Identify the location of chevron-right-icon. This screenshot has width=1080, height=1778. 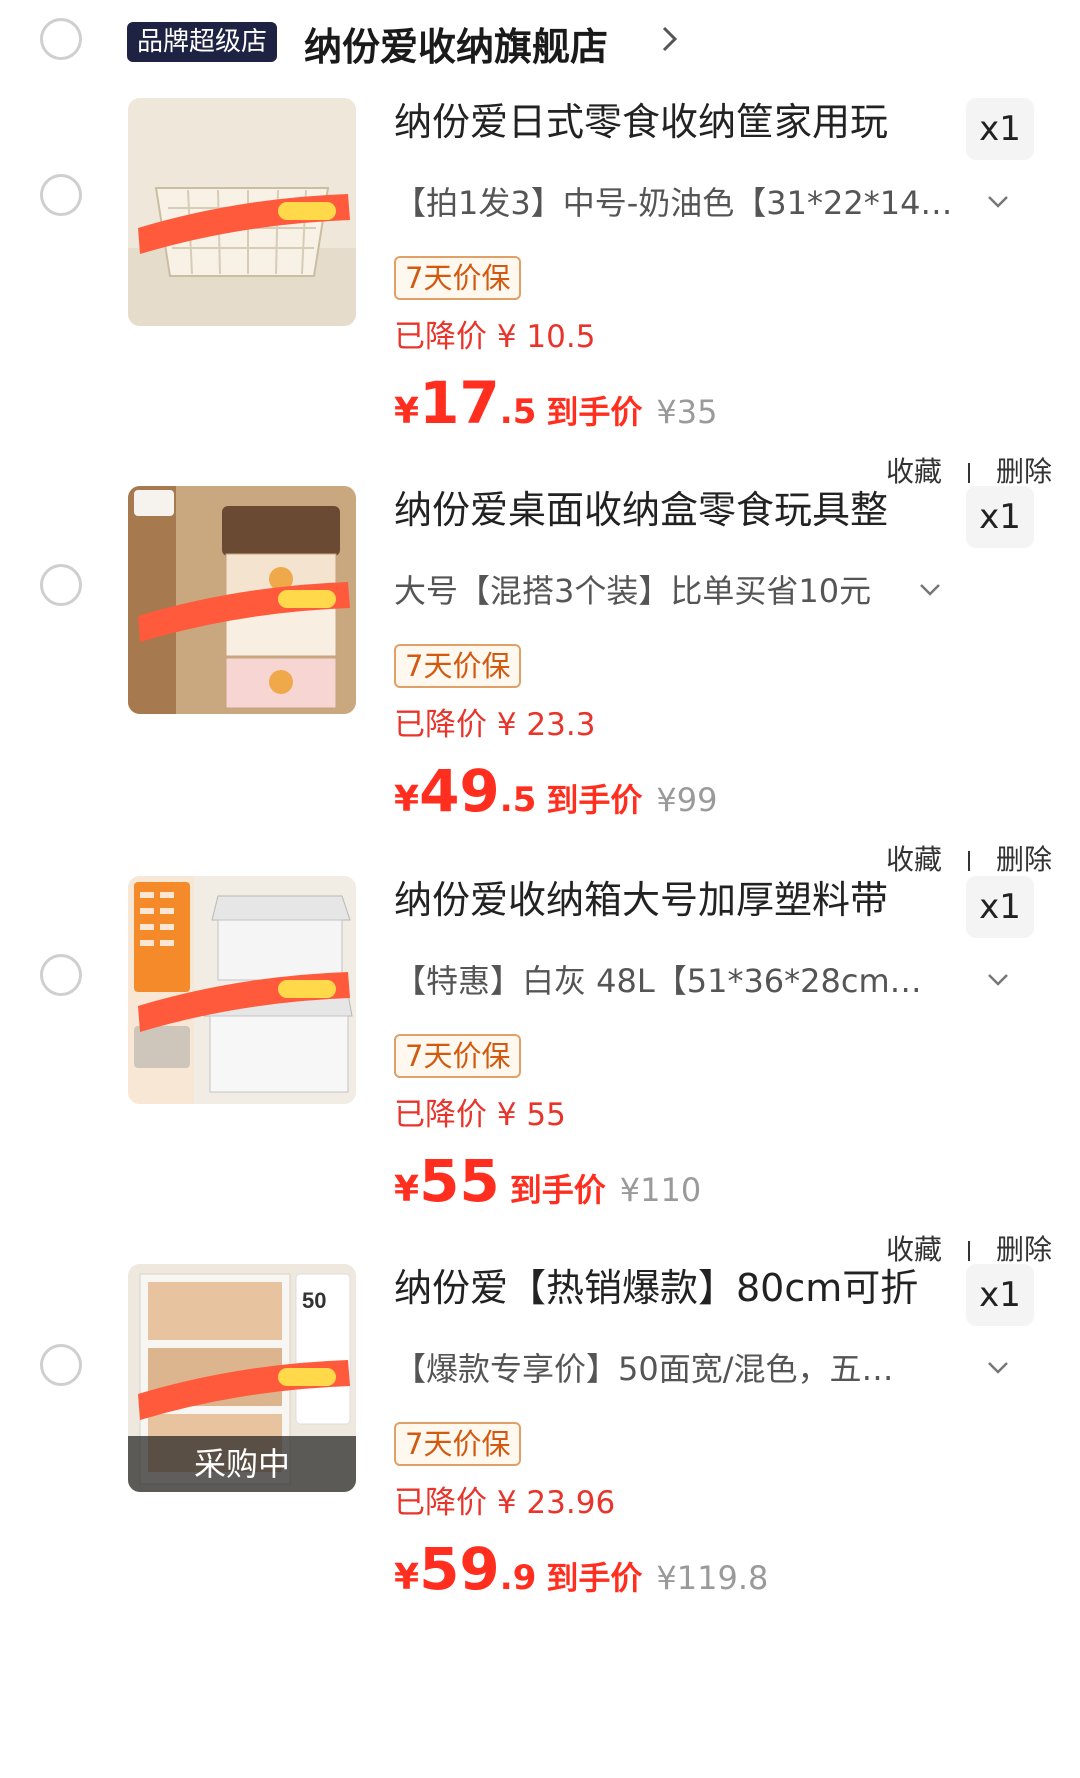
(670, 39).